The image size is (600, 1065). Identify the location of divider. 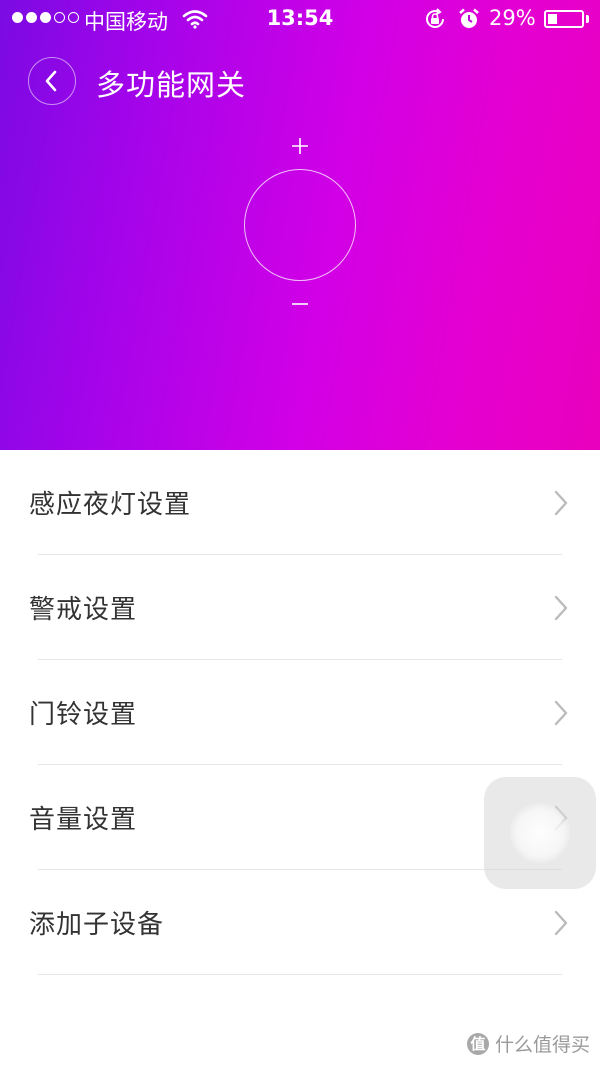
(300, 974).